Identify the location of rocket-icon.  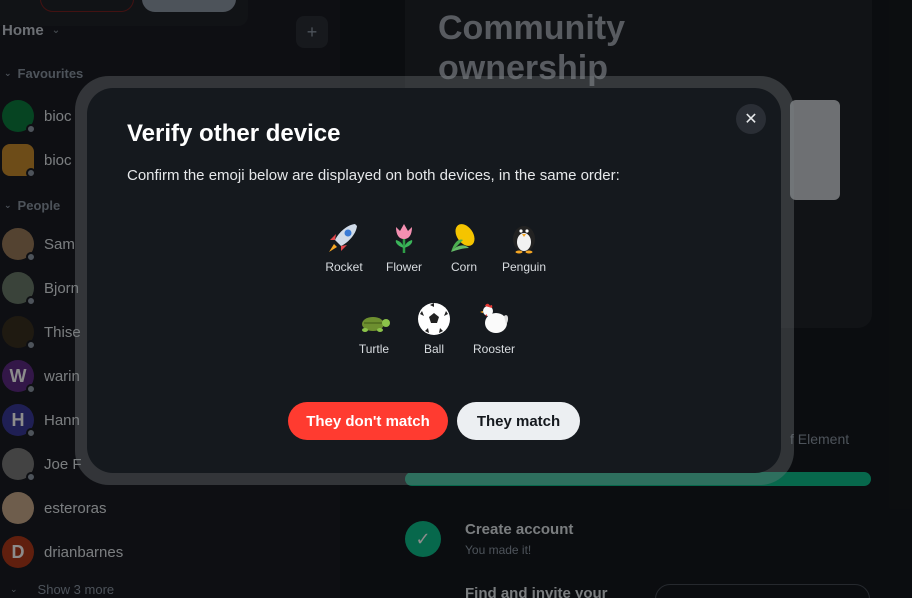
(343, 238).